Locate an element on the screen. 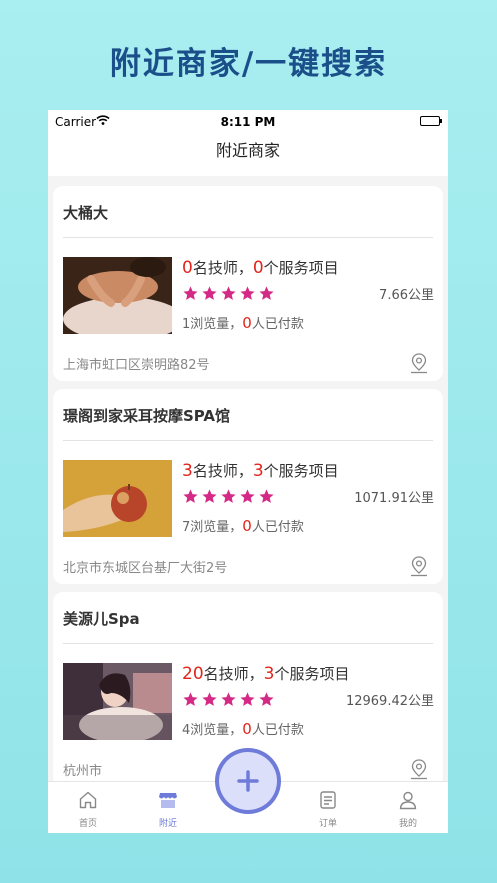 The height and width of the screenshot is (883, 497). views-summary: 1浏览量，0人已付款 is located at coordinates (243, 323).